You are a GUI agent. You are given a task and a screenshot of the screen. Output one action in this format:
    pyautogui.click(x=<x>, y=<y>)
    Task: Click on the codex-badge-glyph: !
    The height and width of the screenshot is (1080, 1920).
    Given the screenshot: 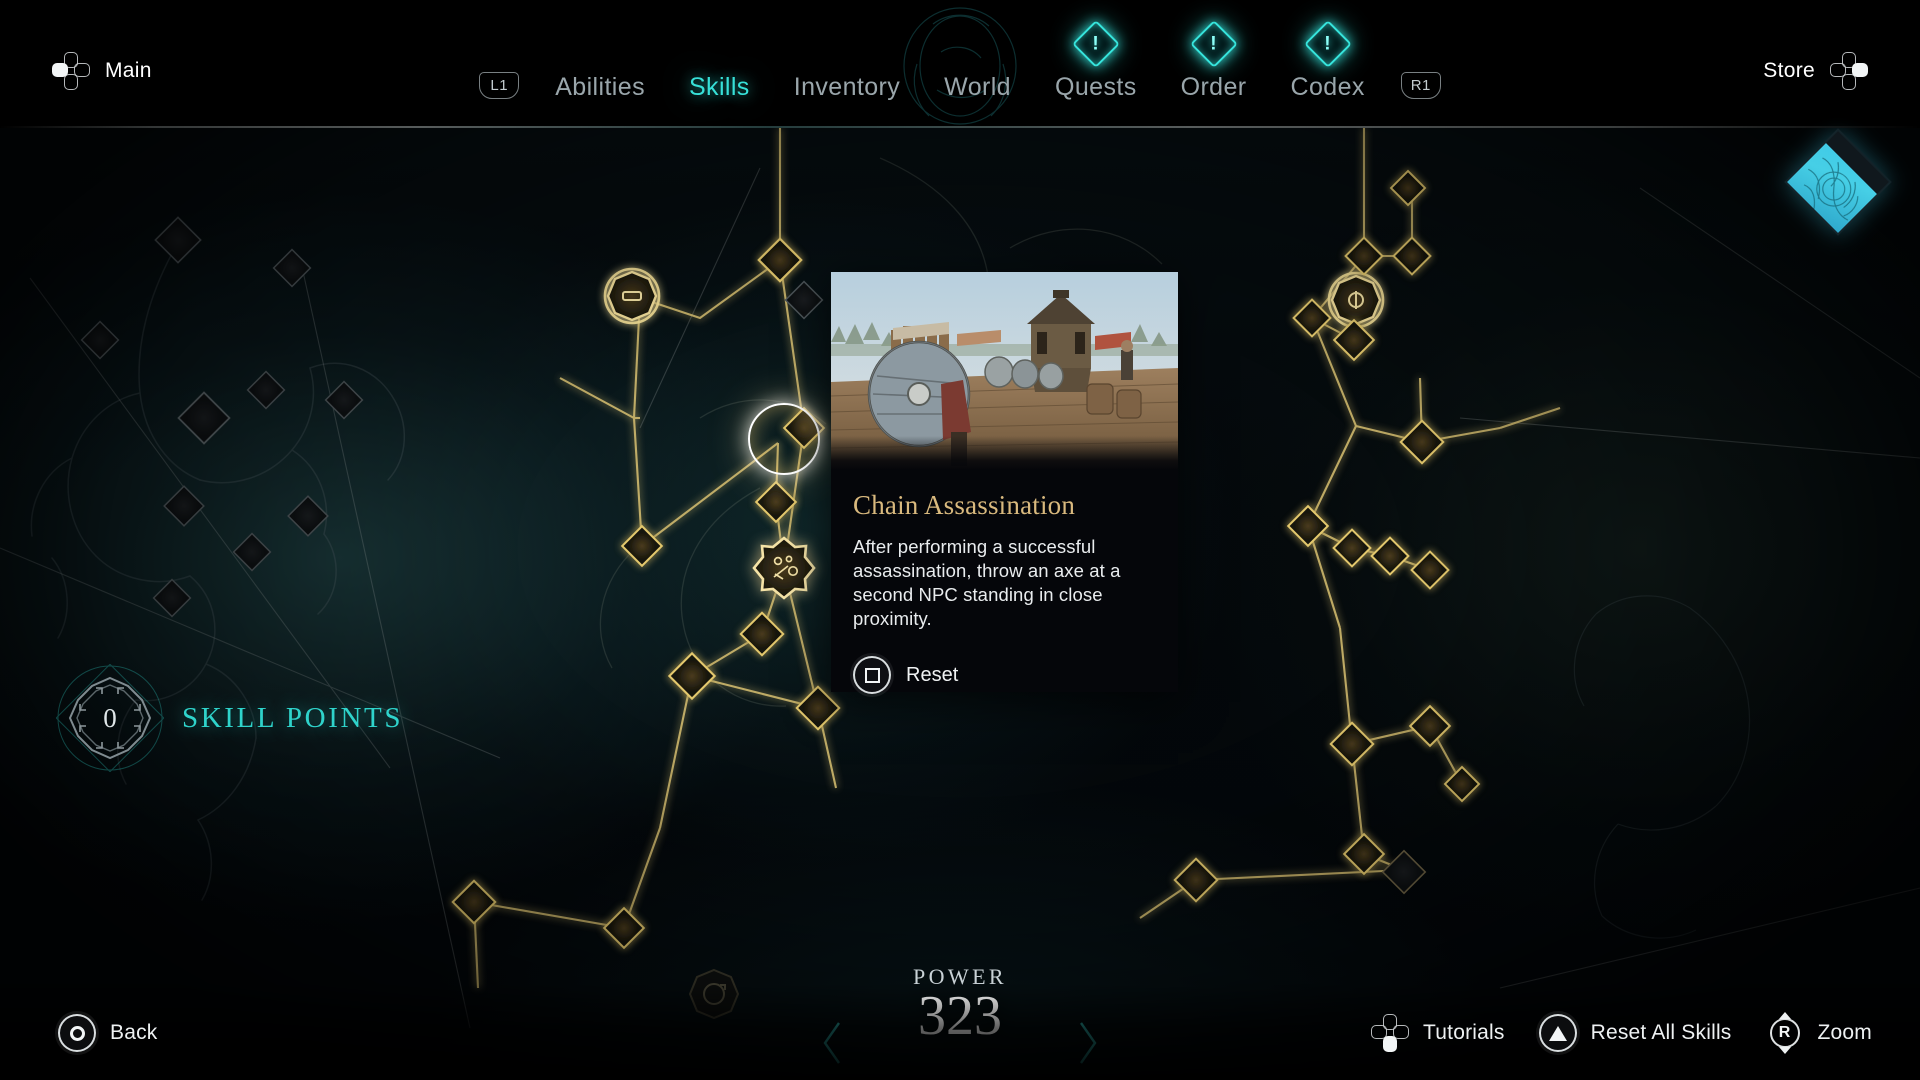 What is the action you would take?
    pyautogui.click(x=1328, y=44)
    